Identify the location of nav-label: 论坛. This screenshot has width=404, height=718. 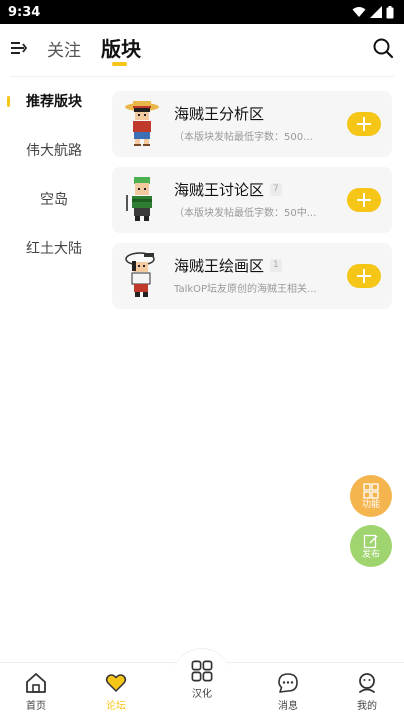
(116, 706).